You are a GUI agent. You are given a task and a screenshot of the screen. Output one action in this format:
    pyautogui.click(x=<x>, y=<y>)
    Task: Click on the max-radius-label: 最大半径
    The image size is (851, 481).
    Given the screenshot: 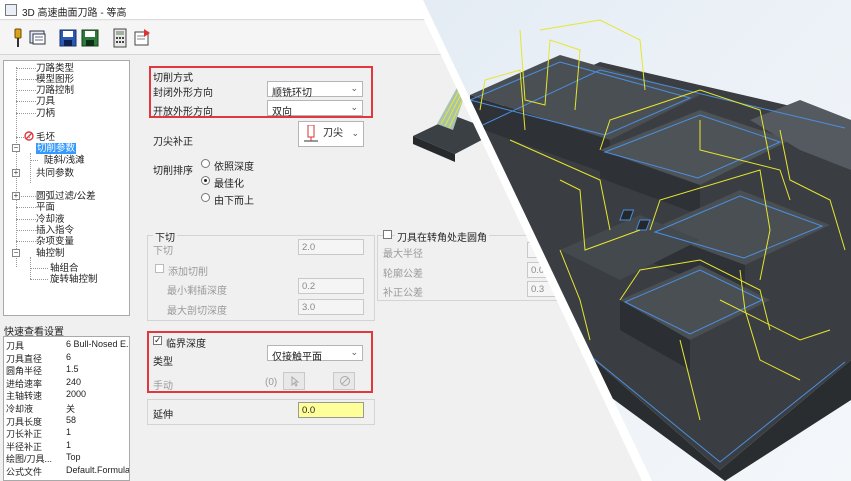 What is the action you would take?
    pyautogui.click(x=403, y=254)
    